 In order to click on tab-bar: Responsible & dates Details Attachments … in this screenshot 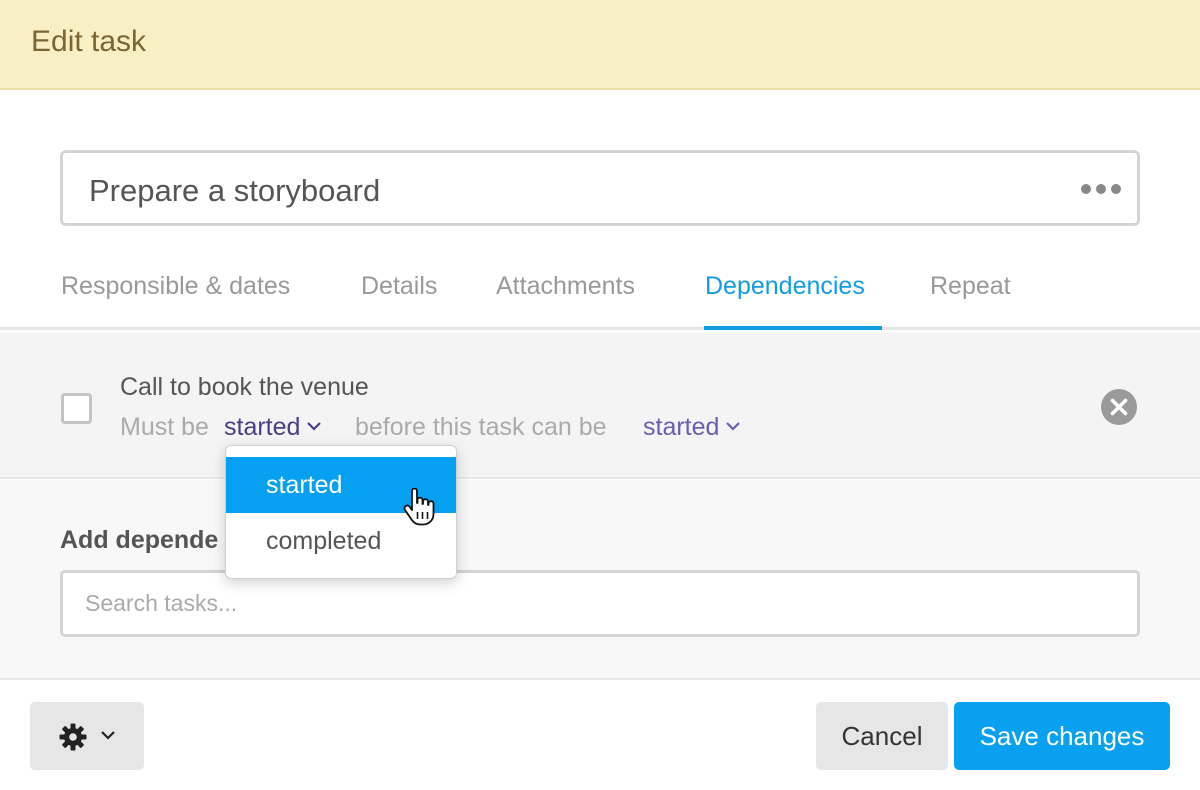, I will do `click(600, 294)`.